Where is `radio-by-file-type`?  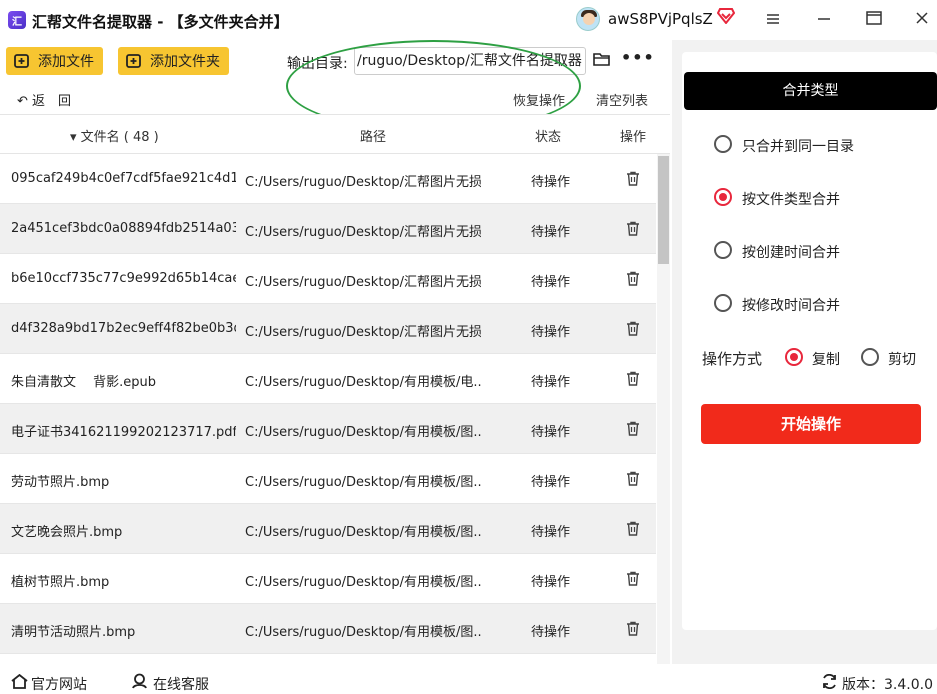
radio-by-file-type is located at coordinates (723, 197).